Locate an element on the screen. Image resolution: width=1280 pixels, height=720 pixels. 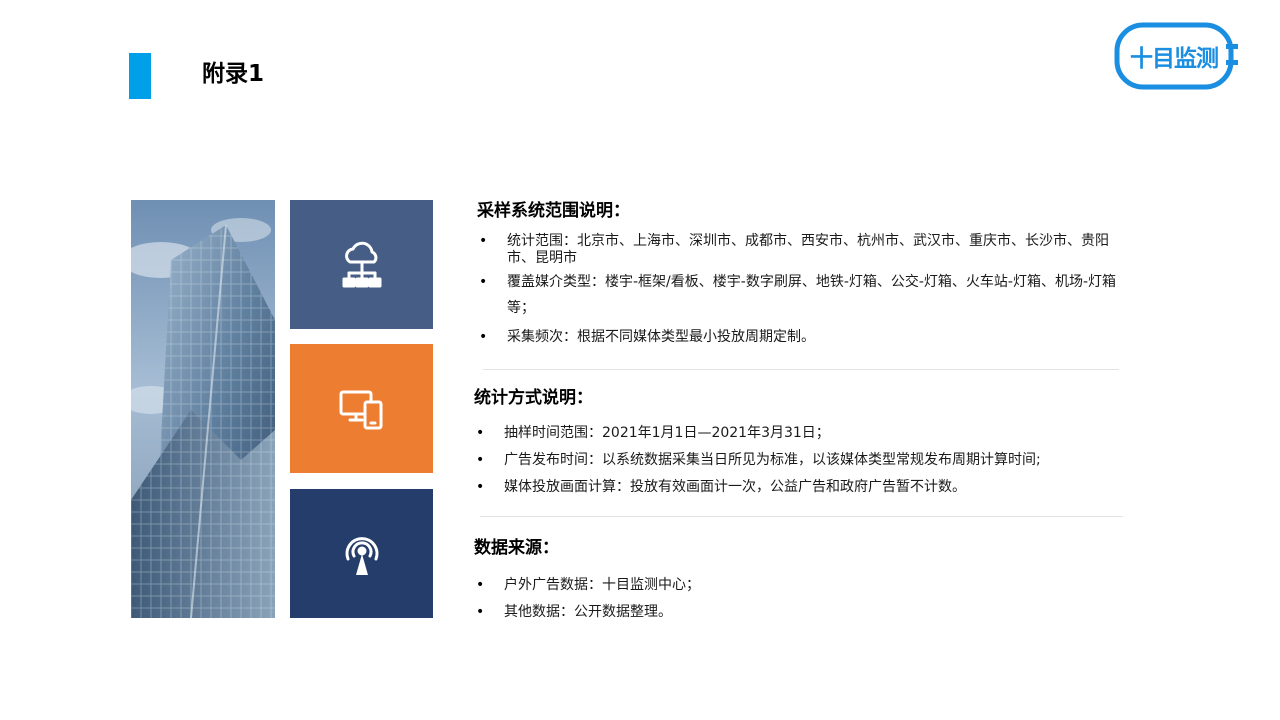
building-photo is located at coordinates (203, 409).